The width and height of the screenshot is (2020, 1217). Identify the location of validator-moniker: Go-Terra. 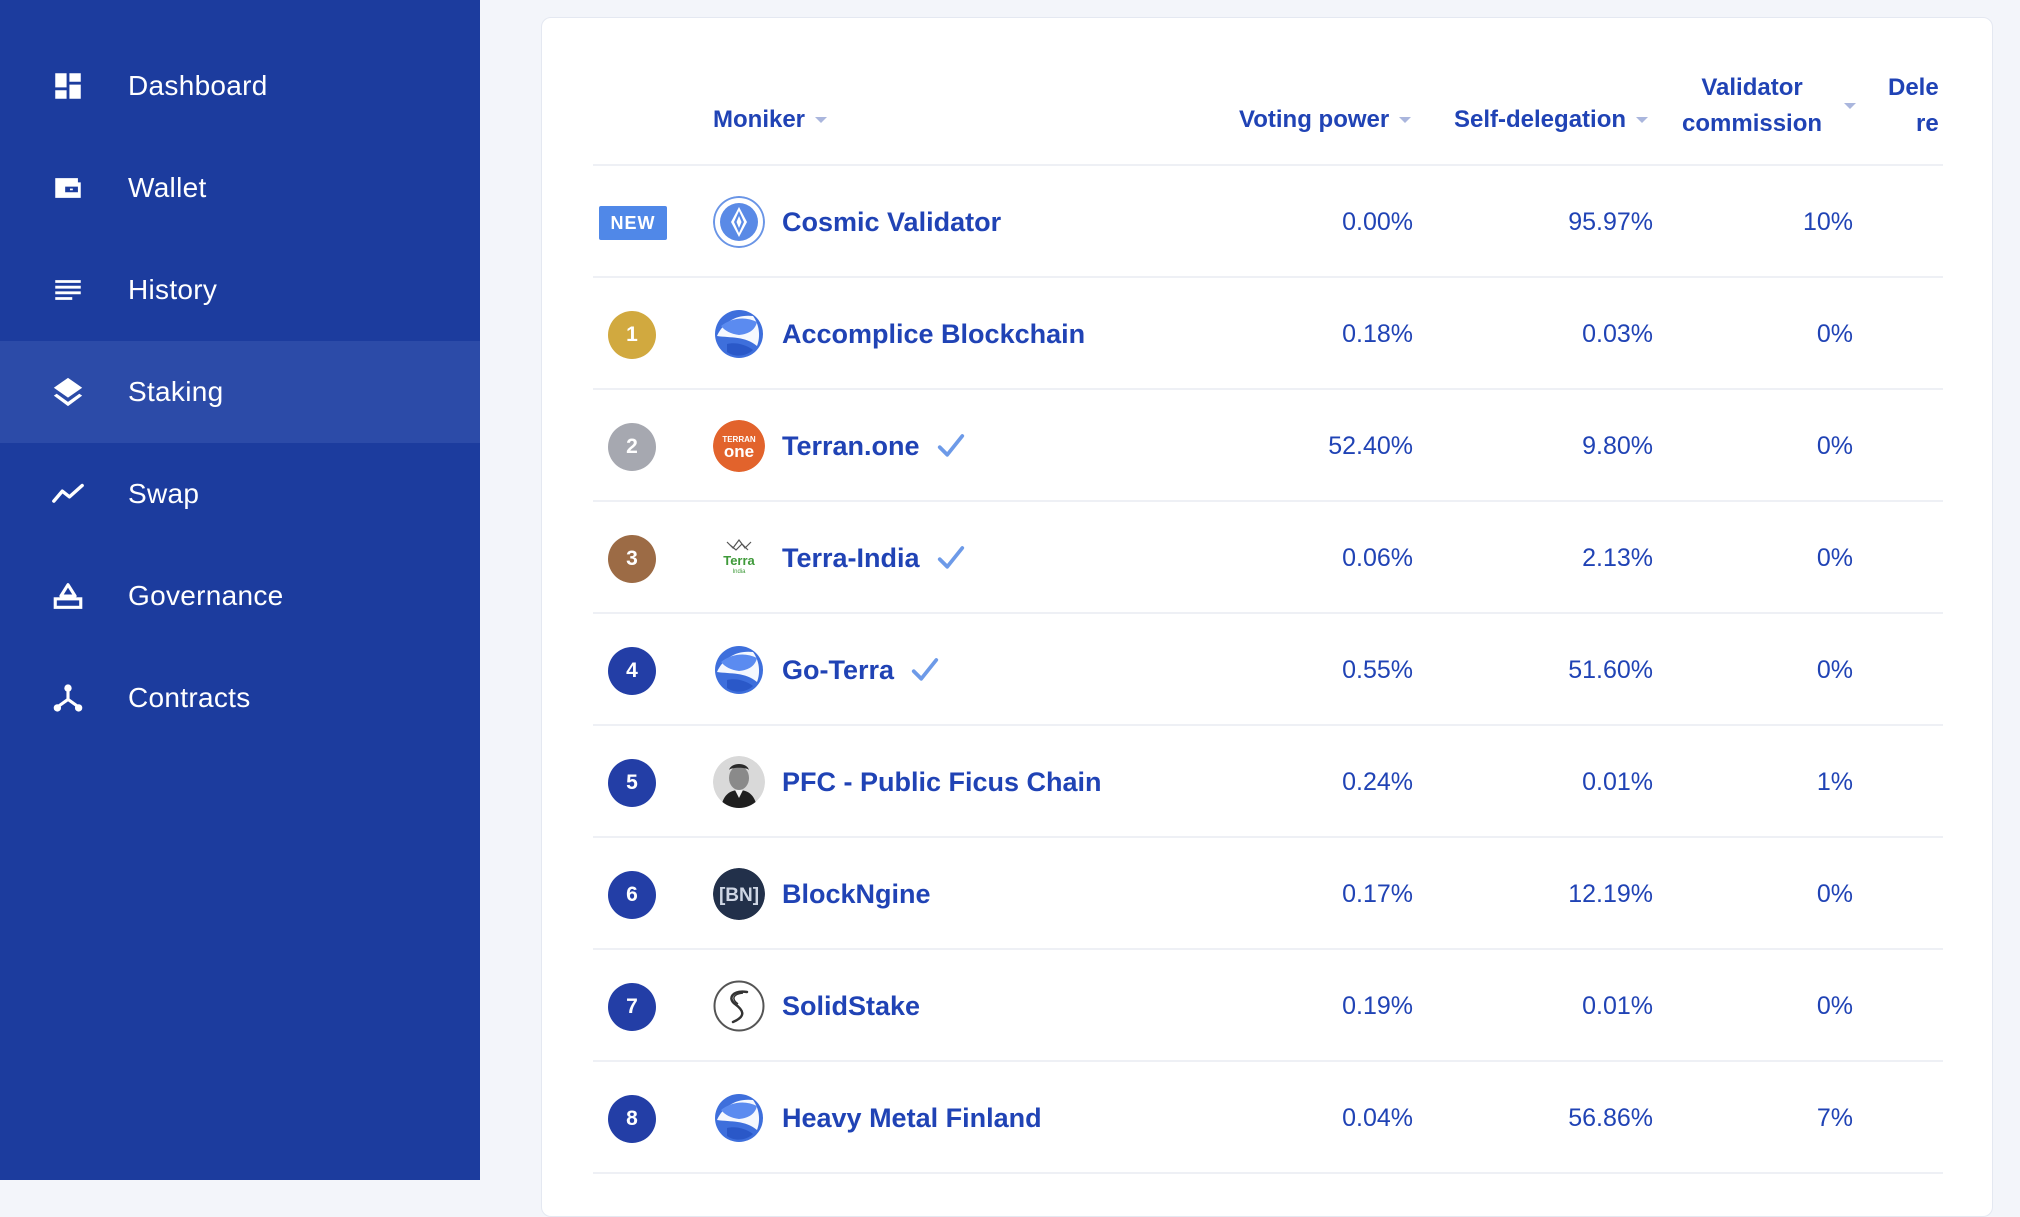
(861, 670).